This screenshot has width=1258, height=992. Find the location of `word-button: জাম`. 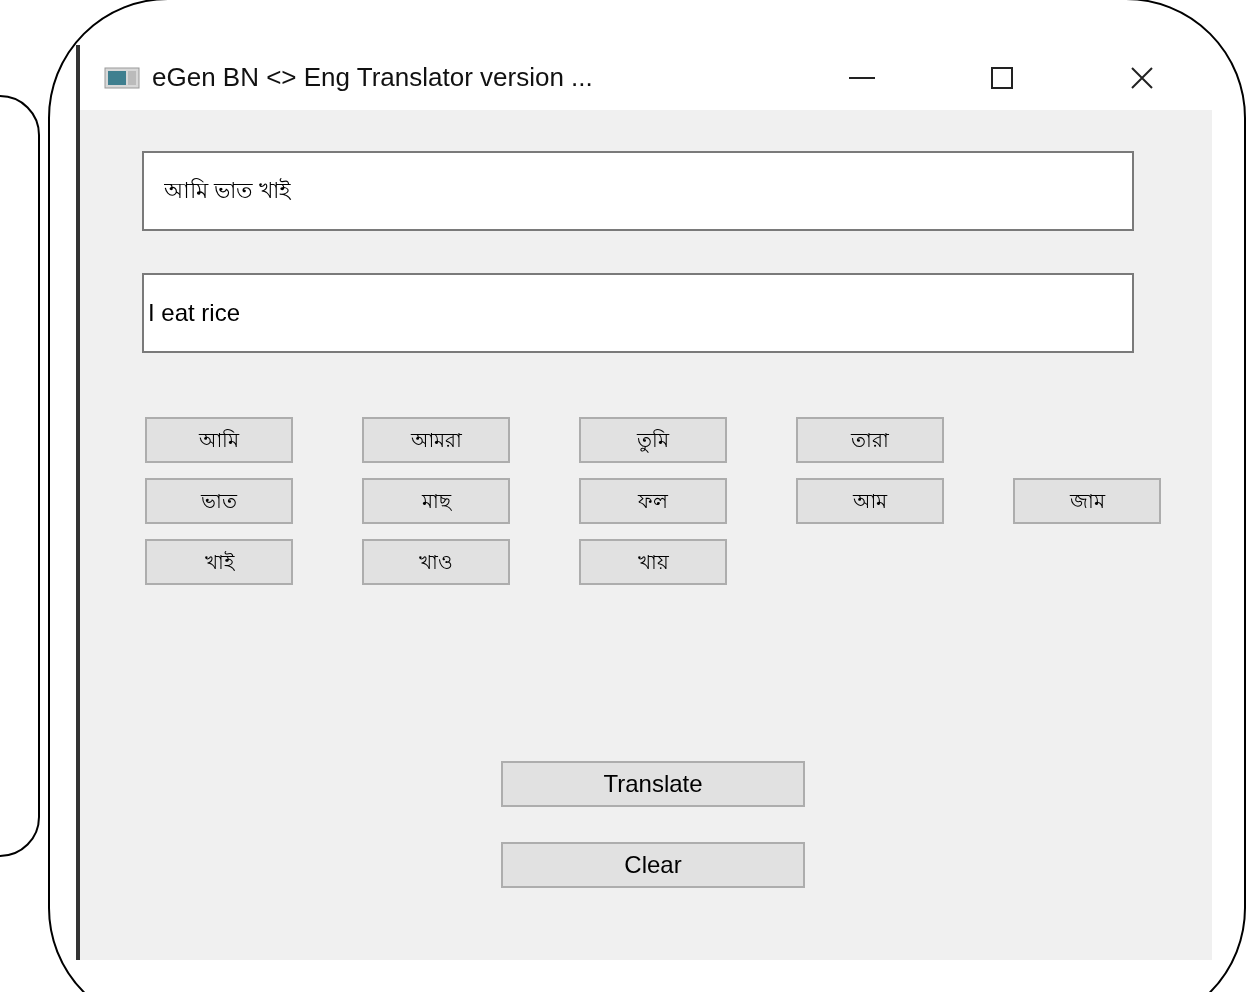

word-button: জাম is located at coordinates (1087, 501).